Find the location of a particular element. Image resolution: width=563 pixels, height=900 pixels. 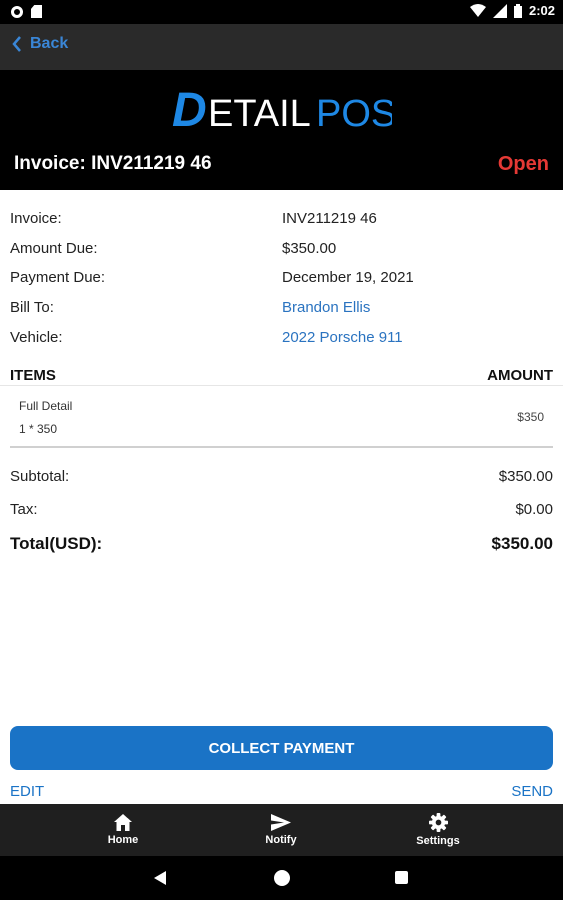

notification-circle-icon is located at coordinates (17, 11).